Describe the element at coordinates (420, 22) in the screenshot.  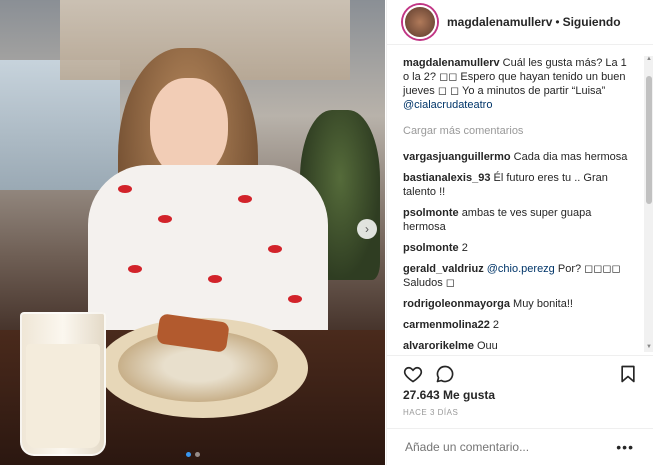
I see `avatar` at that location.